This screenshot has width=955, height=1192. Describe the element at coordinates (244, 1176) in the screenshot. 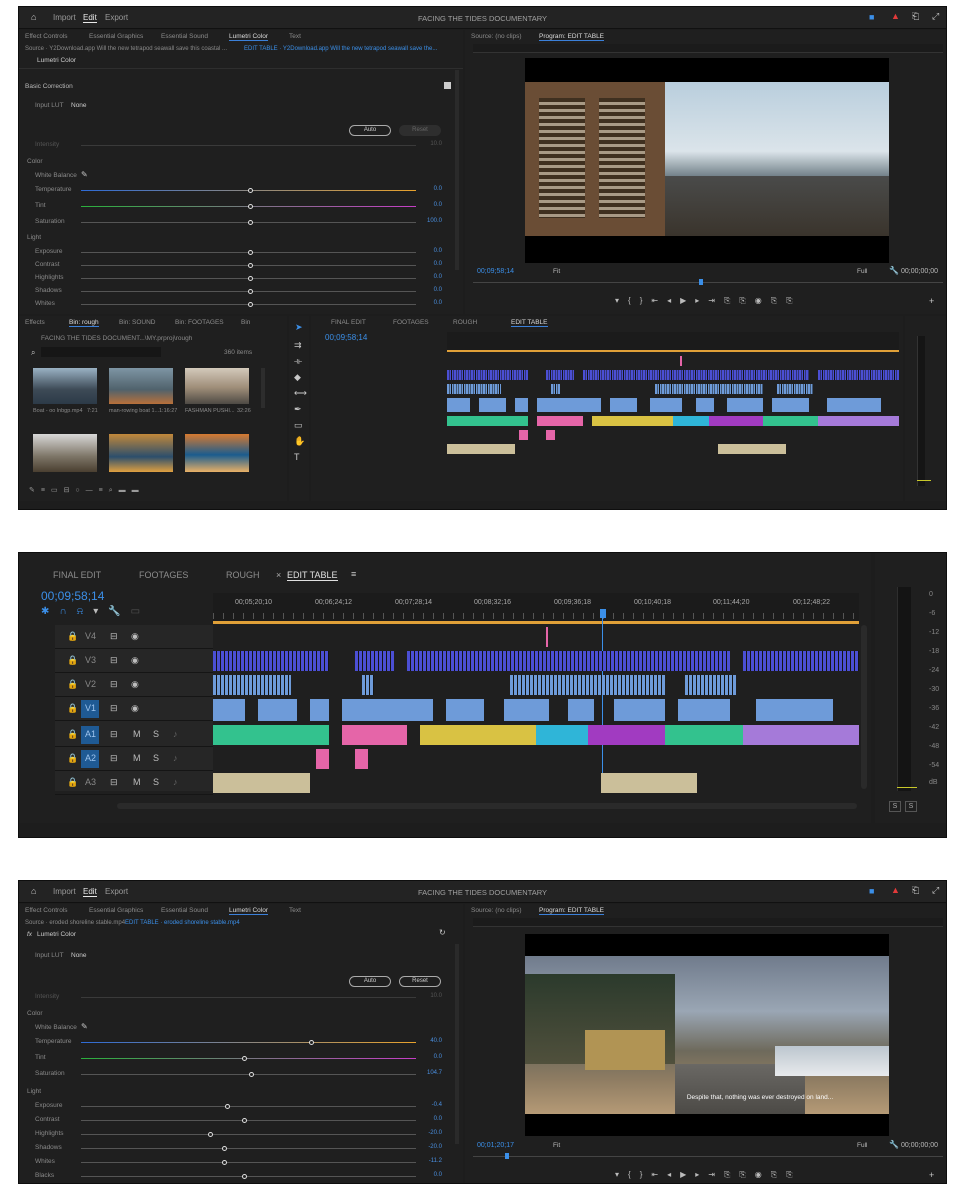

I see `blacks-knob` at that location.